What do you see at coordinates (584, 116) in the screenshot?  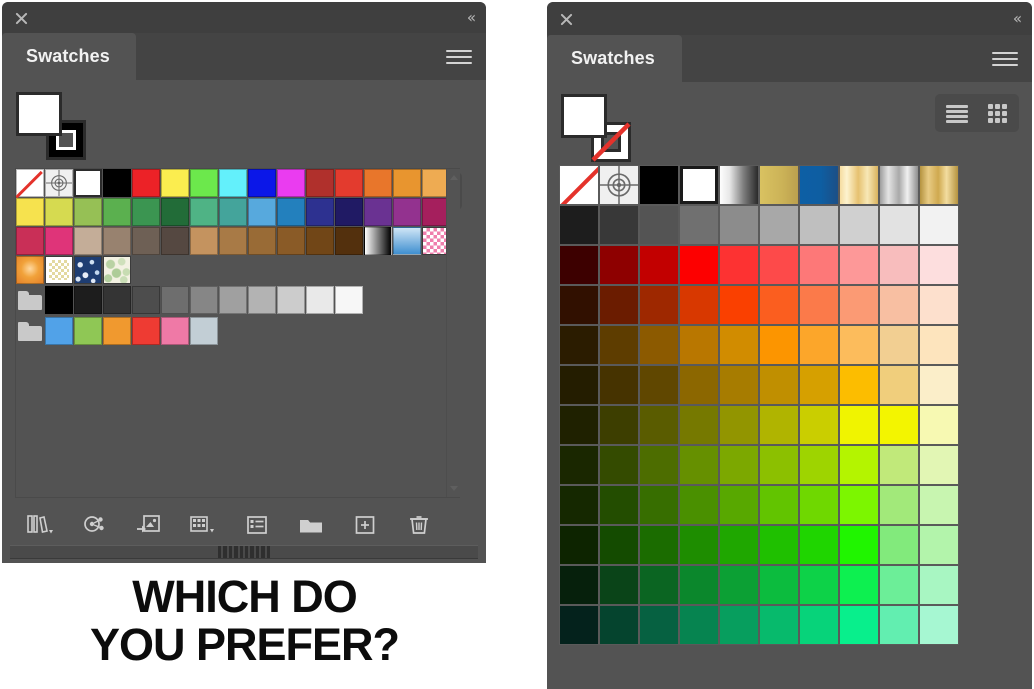 I see `fill-swatch` at bounding box center [584, 116].